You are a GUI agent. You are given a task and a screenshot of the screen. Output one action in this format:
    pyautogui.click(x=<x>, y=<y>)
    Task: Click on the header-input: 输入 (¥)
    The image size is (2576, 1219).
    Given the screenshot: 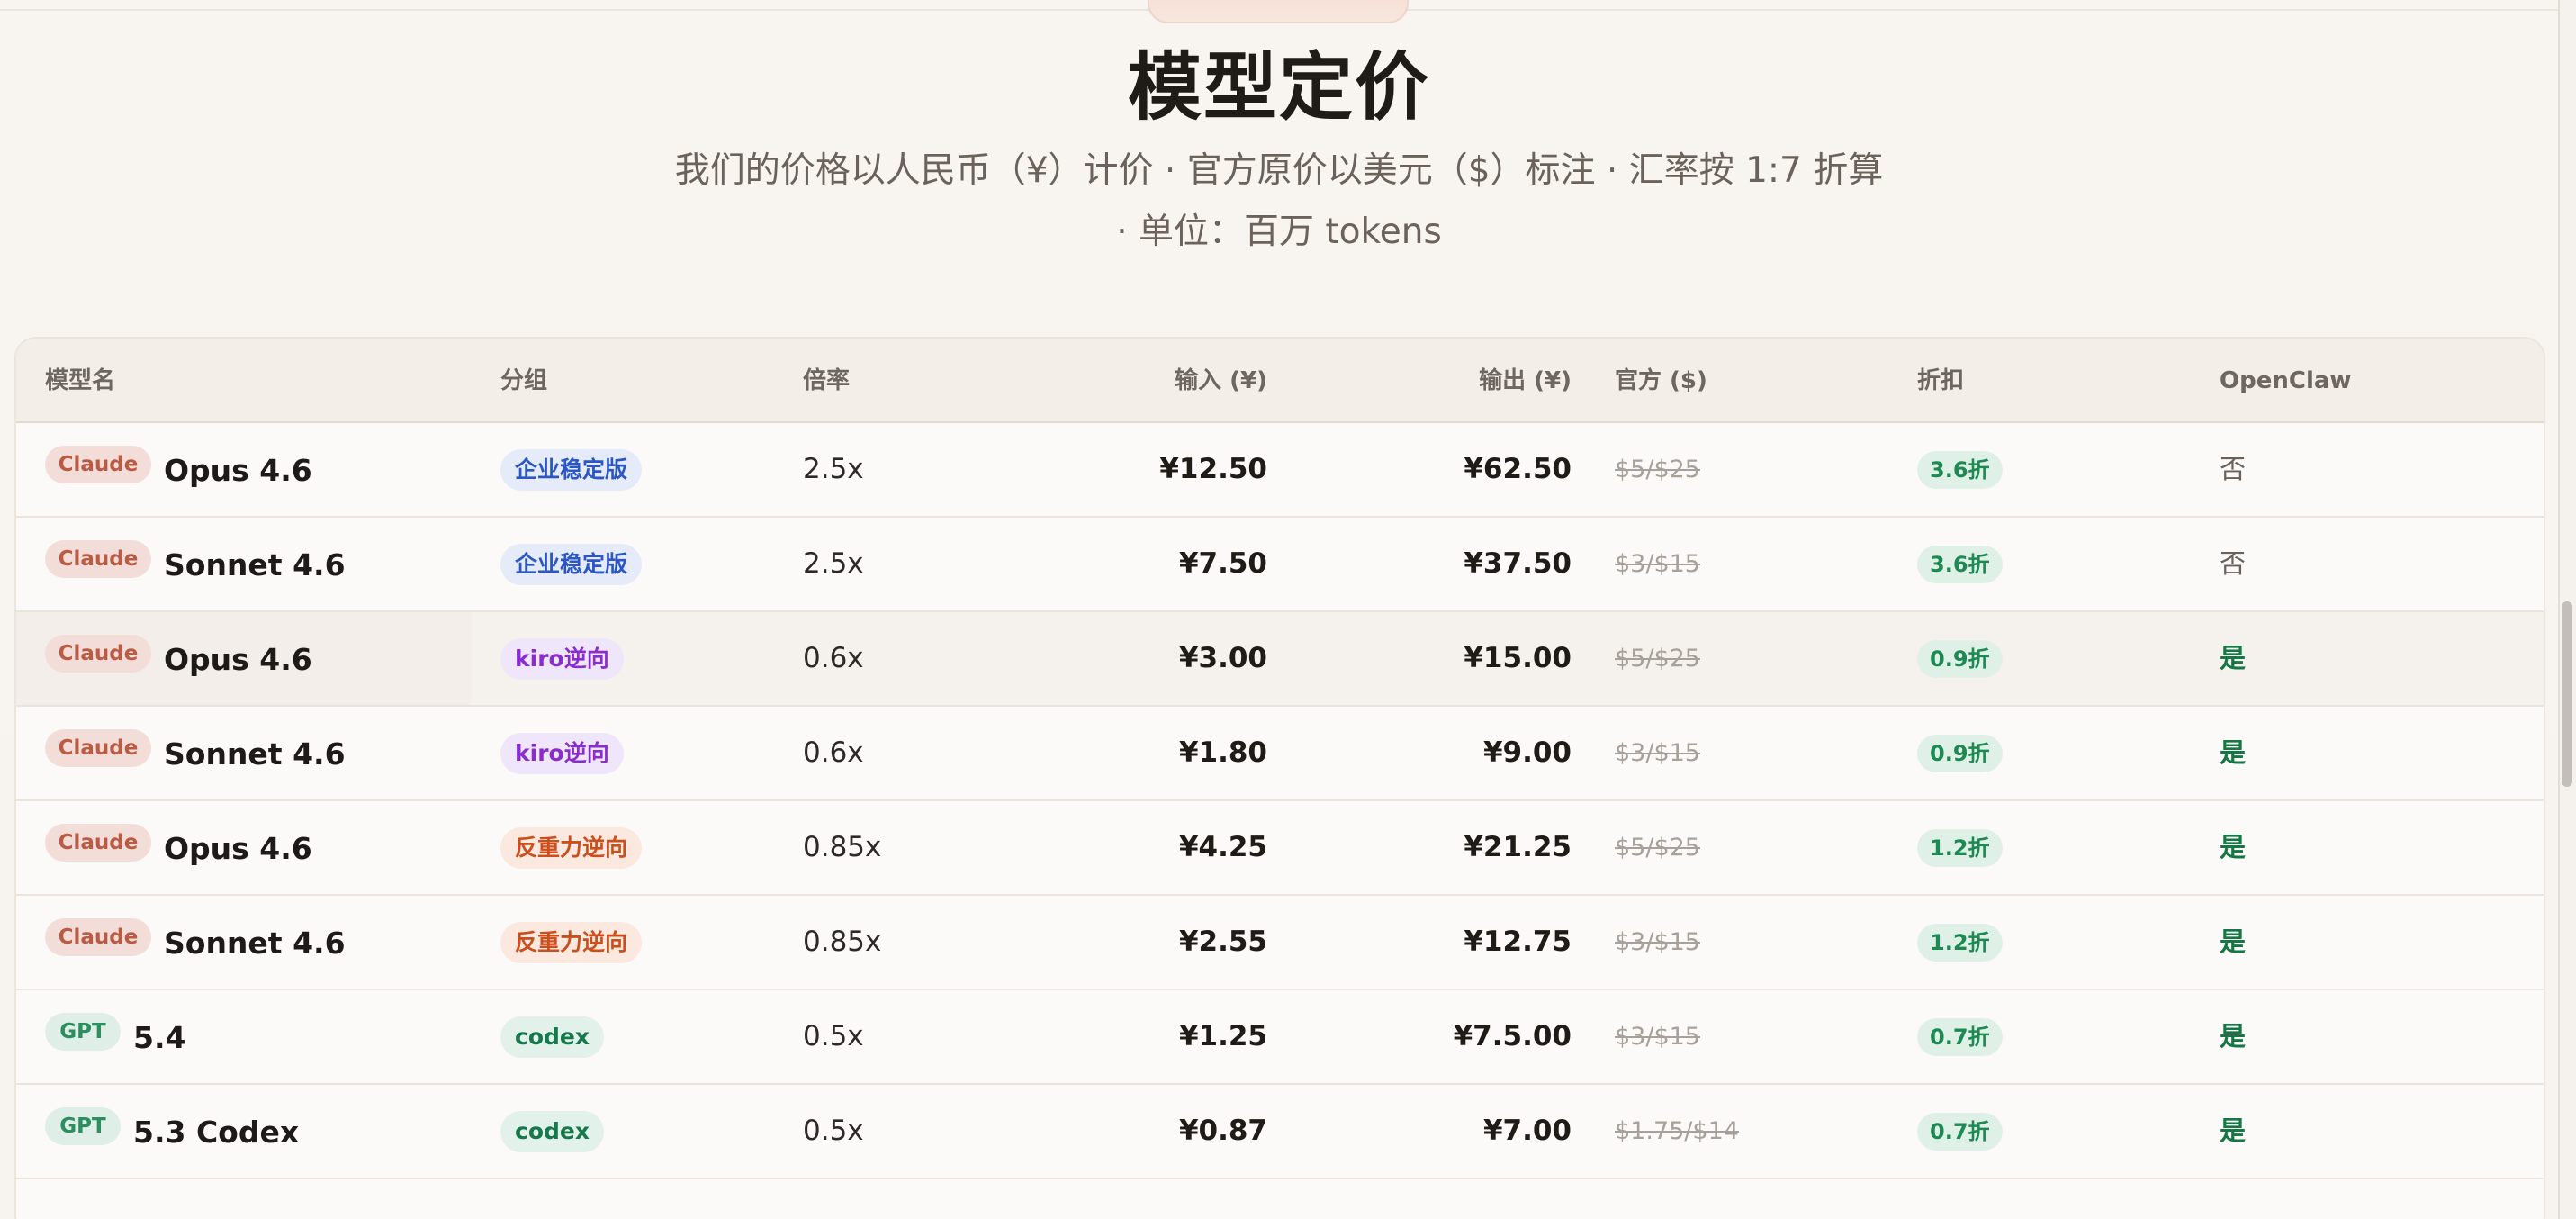 What is the action you would take?
    pyautogui.click(x=1221, y=381)
    